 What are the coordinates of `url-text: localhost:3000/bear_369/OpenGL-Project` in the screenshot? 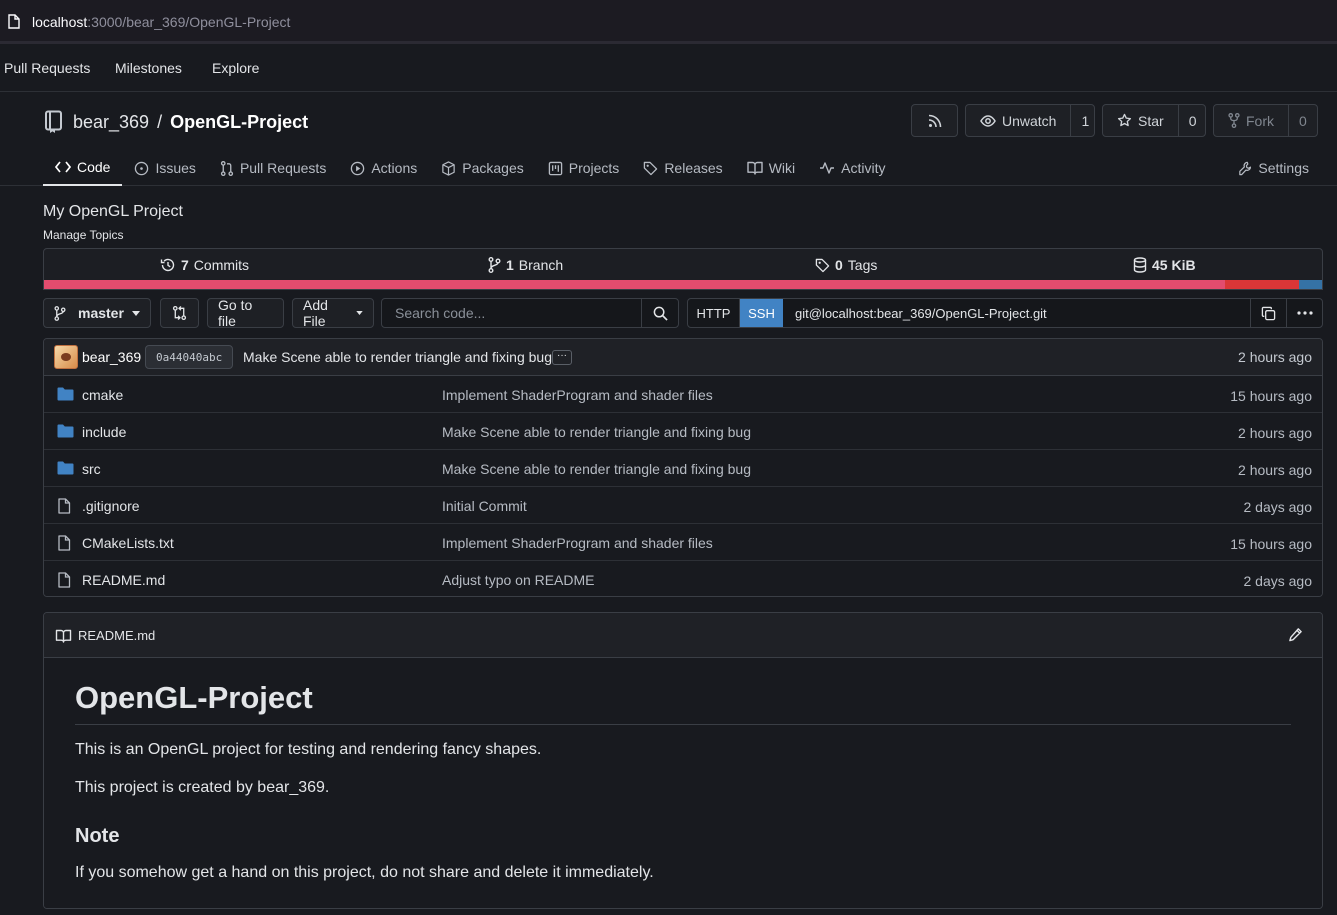 It's located at (161, 22).